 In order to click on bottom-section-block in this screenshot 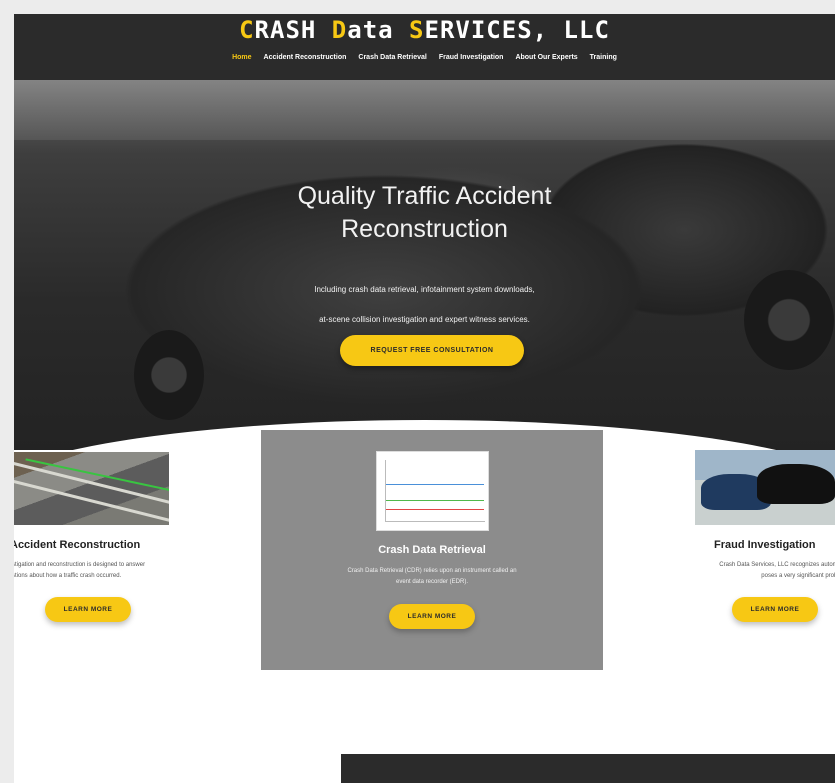, I will do `click(588, 768)`.